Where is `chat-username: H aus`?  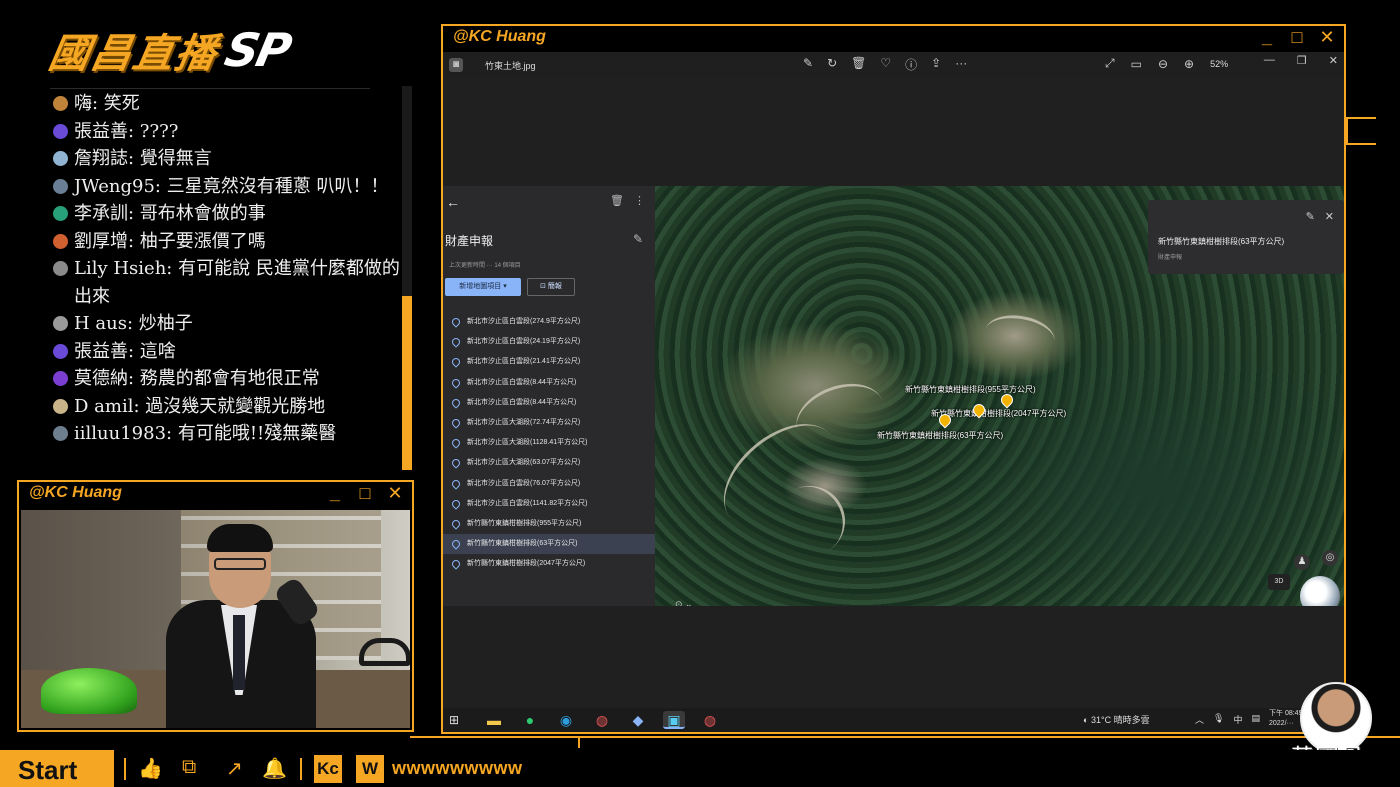
chat-username: H aus is located at coordinates (100, 323).